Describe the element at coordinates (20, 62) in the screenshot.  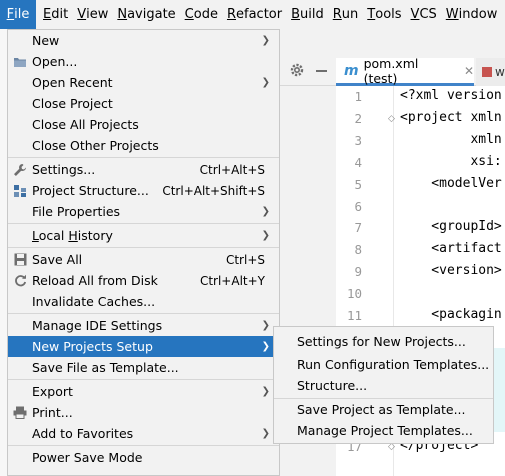
I see `folder-icon` at that location.